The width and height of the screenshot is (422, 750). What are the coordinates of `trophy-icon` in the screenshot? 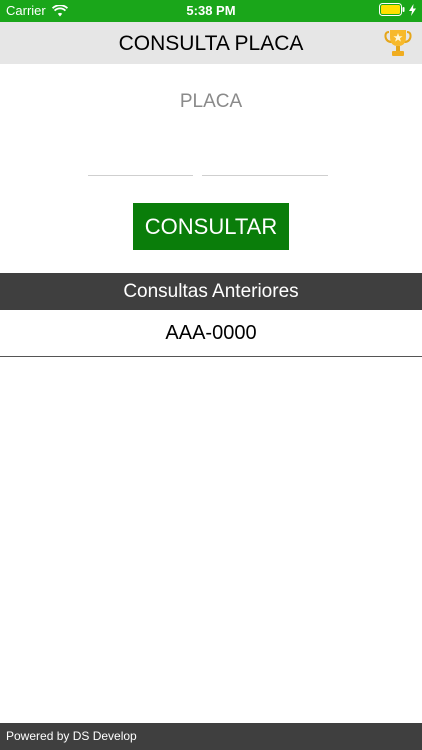 It's located at (398, 43).